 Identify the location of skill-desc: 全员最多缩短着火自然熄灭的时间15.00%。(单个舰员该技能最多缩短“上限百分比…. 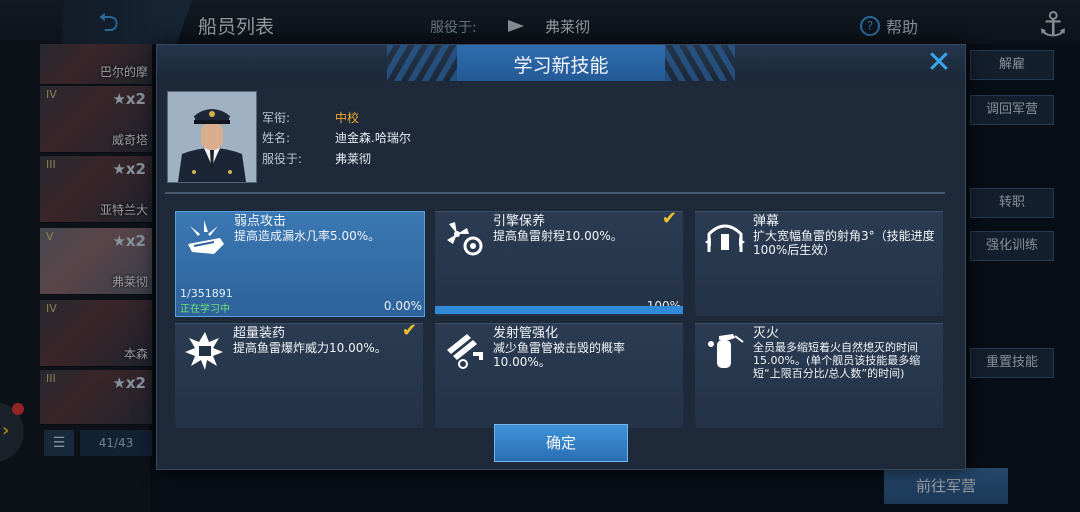
(837, 360).